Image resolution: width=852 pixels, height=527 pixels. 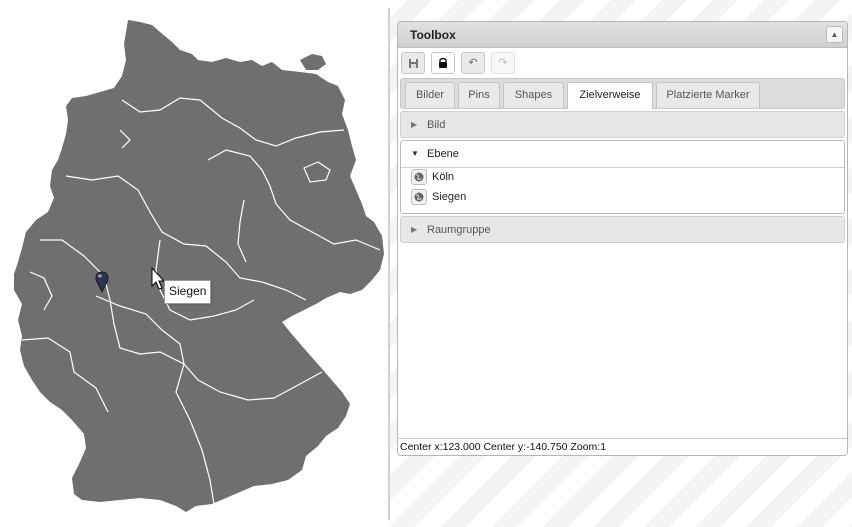 I want to click on section-bild-header: ▶ Bild, so click(x=622, y=124).